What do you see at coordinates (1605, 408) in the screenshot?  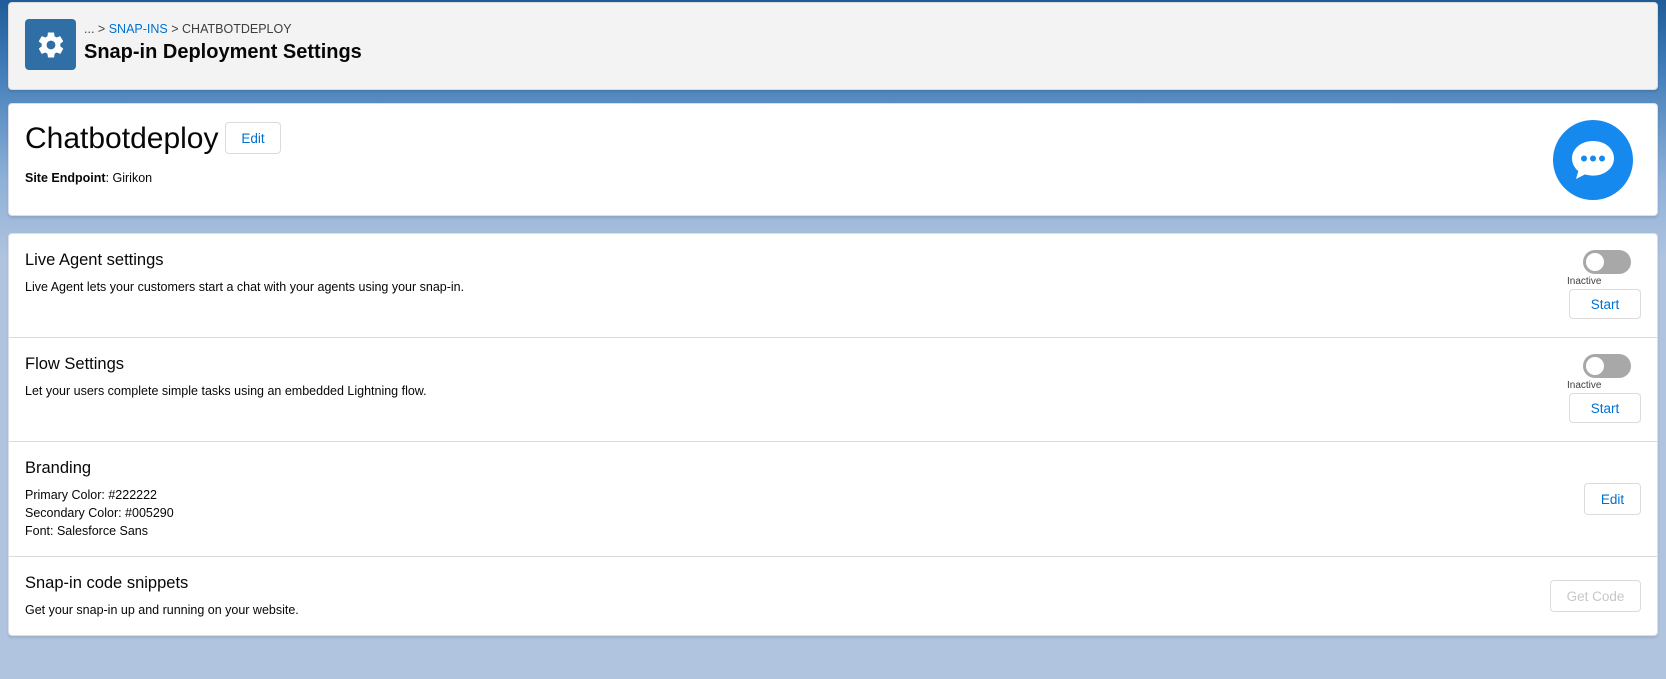 I see `flow-start-button: Start` at bounding box center [1605, 408].